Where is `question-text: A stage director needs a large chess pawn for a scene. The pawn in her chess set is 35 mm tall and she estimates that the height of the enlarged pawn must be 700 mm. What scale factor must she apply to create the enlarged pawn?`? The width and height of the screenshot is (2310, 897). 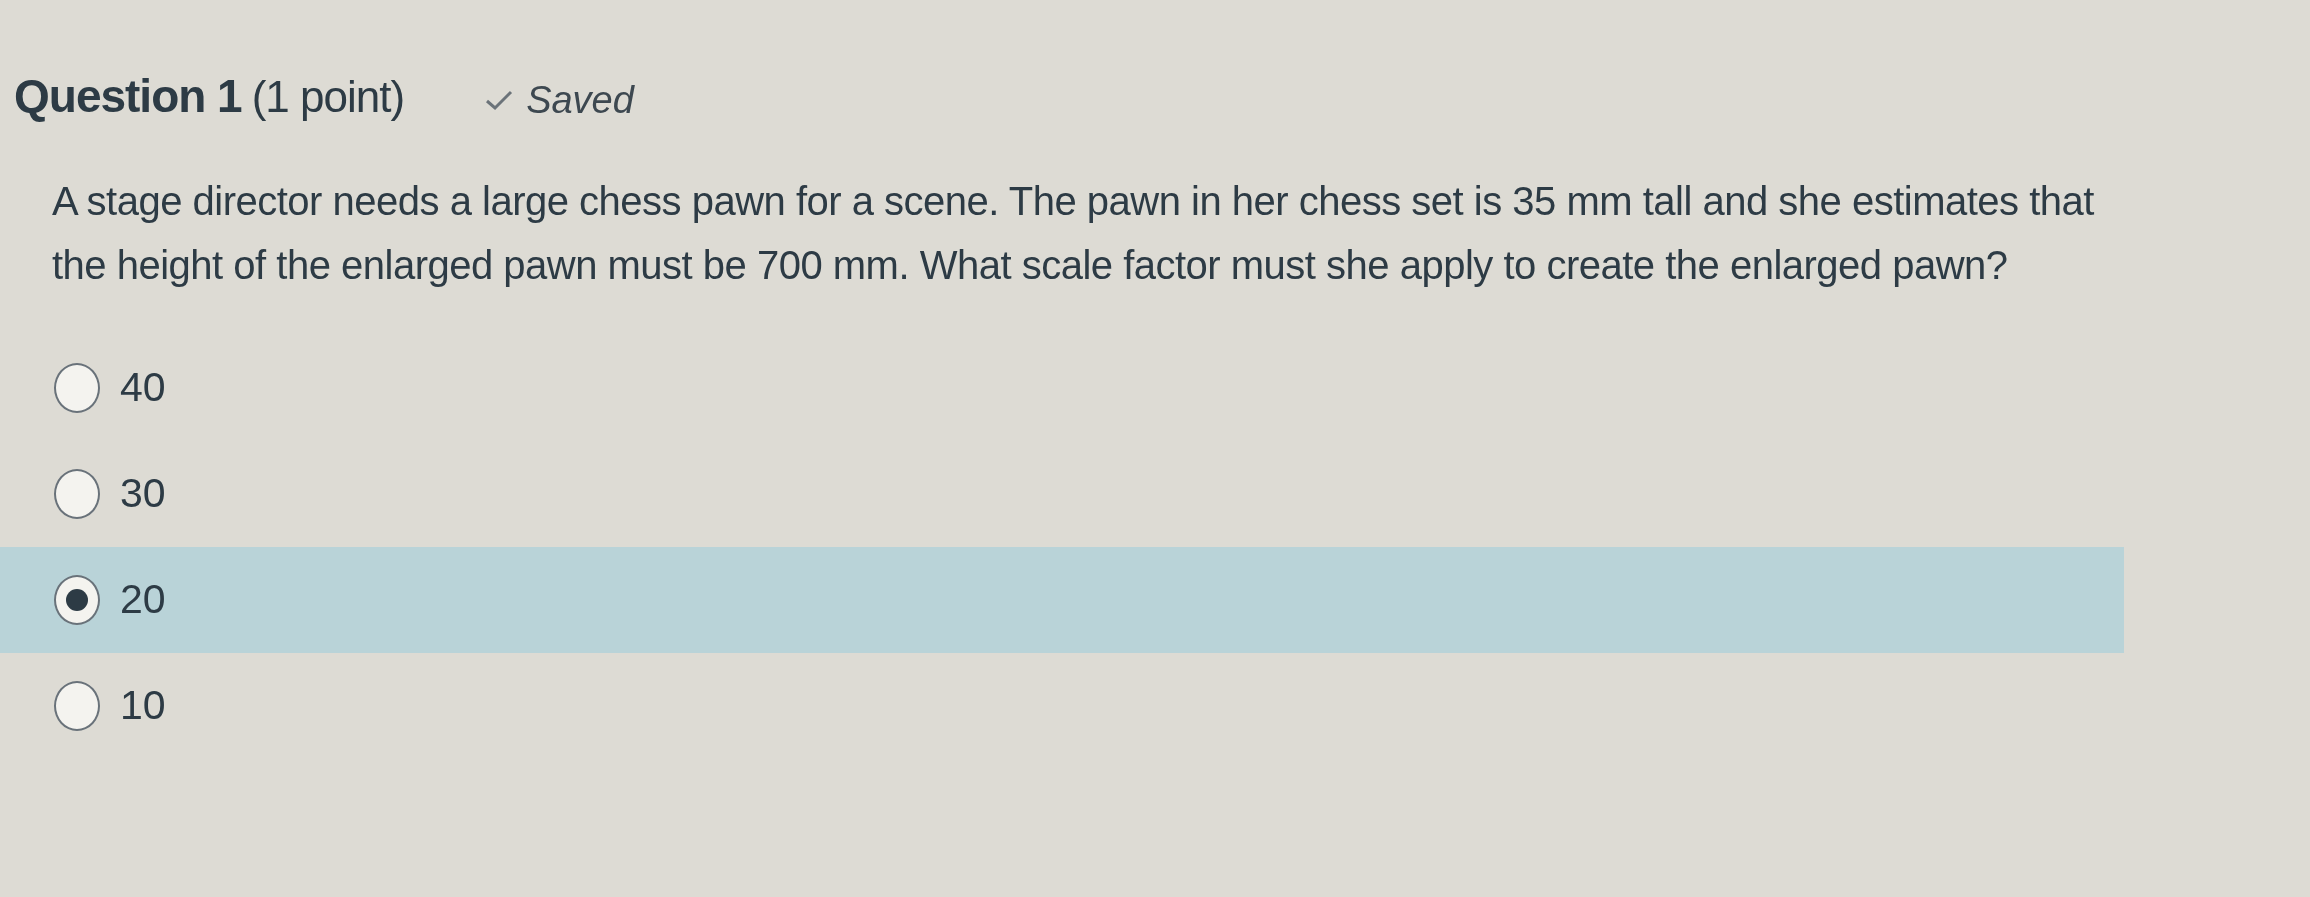
question-text: A stage director needs a large chess pawn for a scene. The pawn in her chess set is 35 mm tall and she estimates that the height of the enlarged pawn must be 700 mm. What scale factor must she apply to create the enlarged pawn? is located at coordinates (1073, 233).